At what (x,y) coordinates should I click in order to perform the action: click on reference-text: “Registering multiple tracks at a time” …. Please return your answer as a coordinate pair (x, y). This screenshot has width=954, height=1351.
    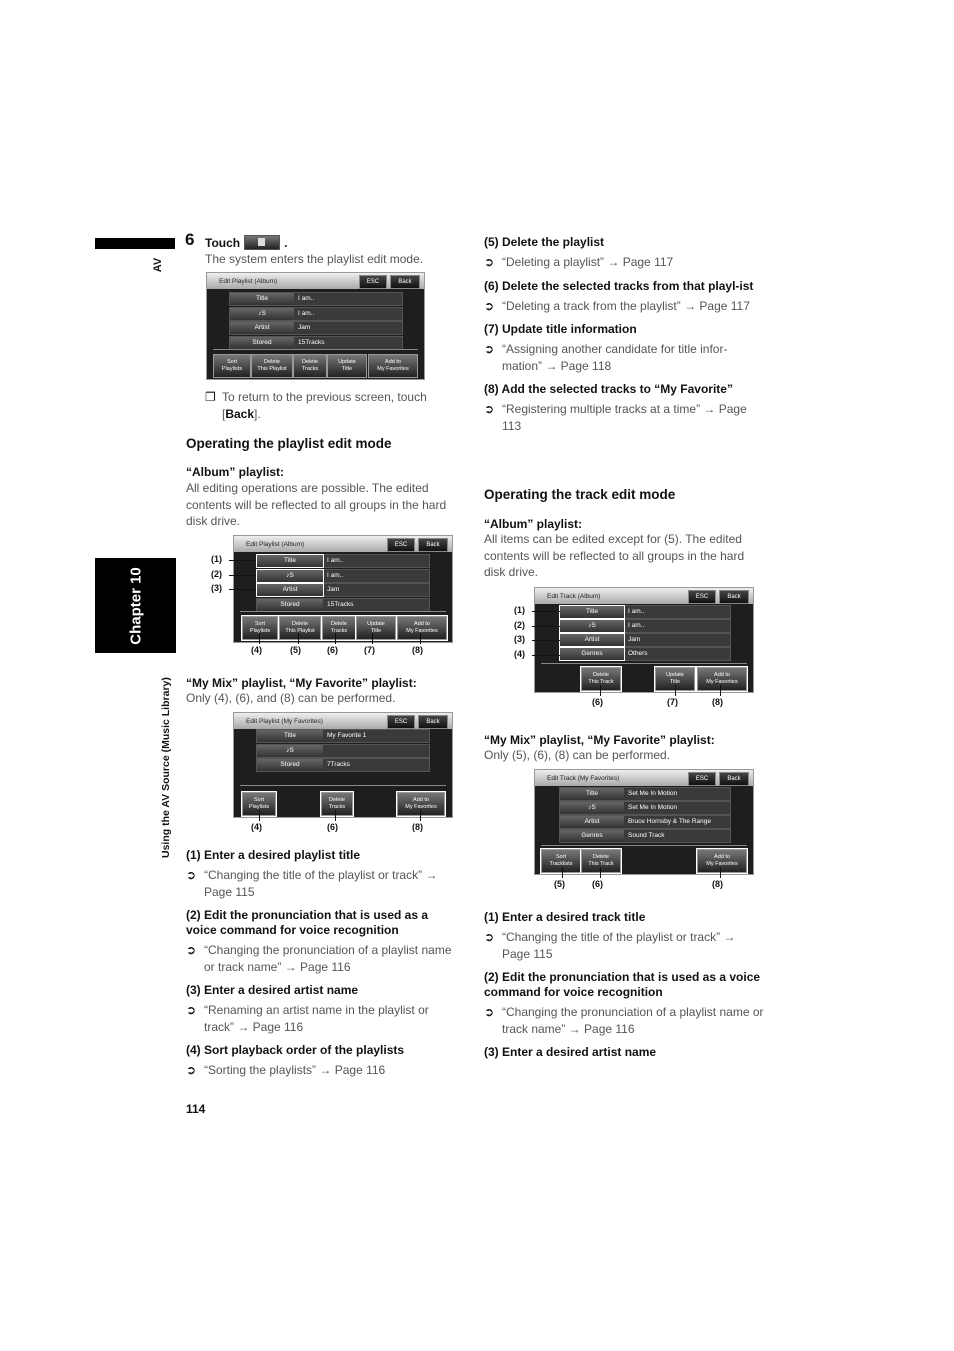
    Looking at the image, I should click on (633, 417).